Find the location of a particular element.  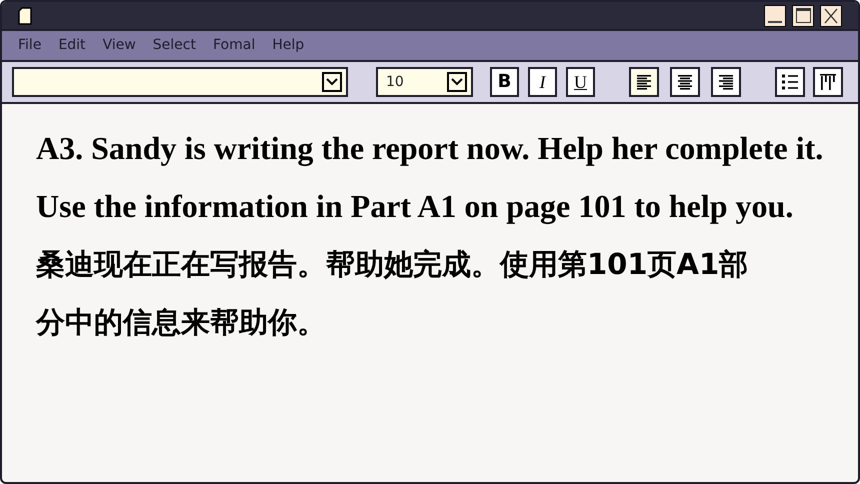

close-icon is located at coordinates (831, 16).